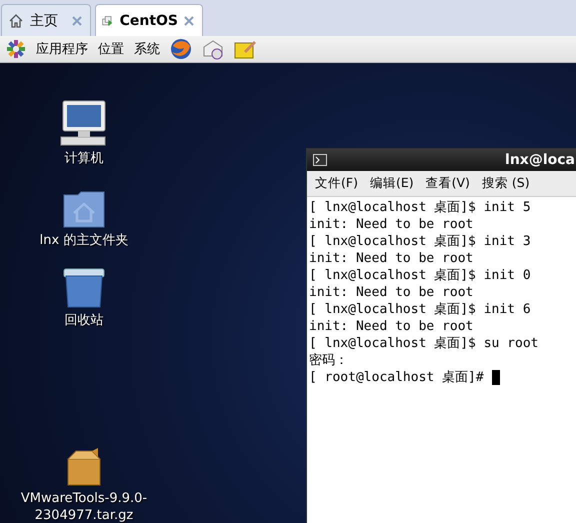  I want to click on terminal-line: [ lnx@localhost 桌面]$ init 3, so click(420, 241).